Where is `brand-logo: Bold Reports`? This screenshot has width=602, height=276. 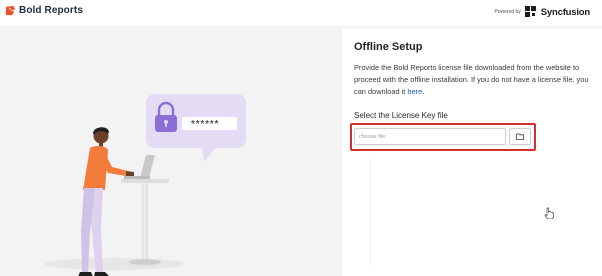
brand-logo: Bold Reports is located at coordinates (44, 10).